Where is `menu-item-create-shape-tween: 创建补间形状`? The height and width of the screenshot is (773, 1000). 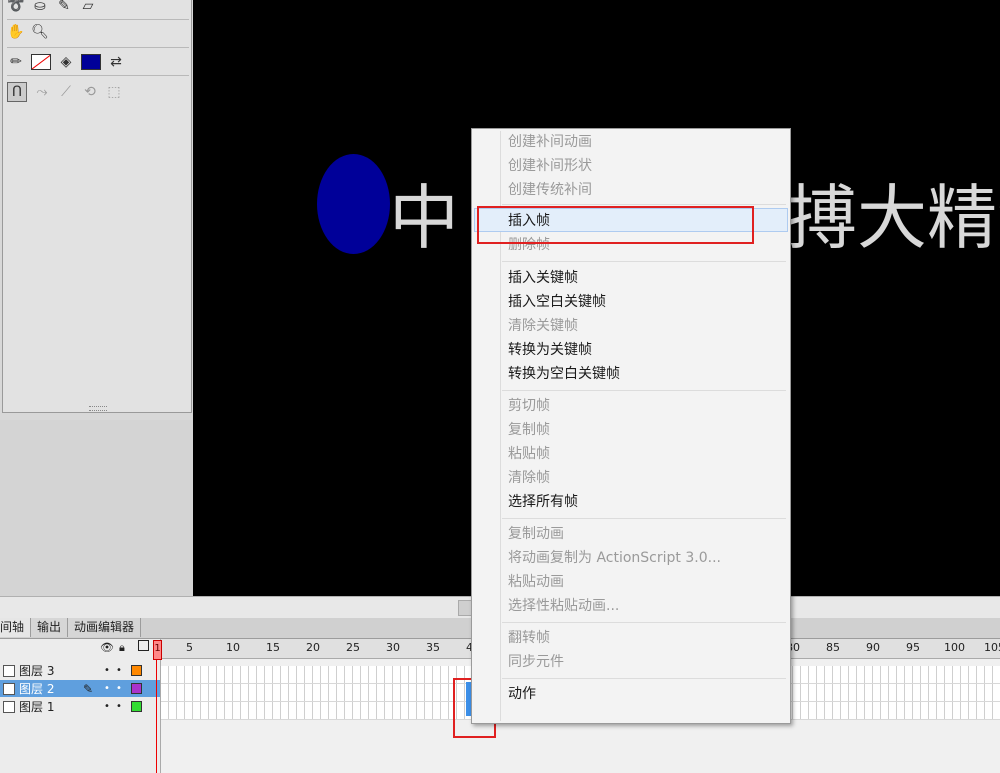
menu-item-create-shape-tween: 创建补间形状 is located at coordinates (550, 166).